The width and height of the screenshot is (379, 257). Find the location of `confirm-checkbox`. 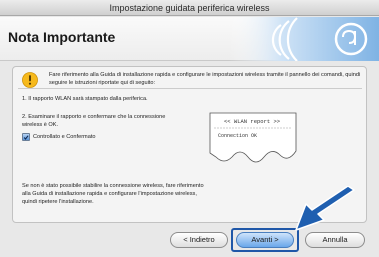

confirm-checkbox is located at coordinates (26, 137).